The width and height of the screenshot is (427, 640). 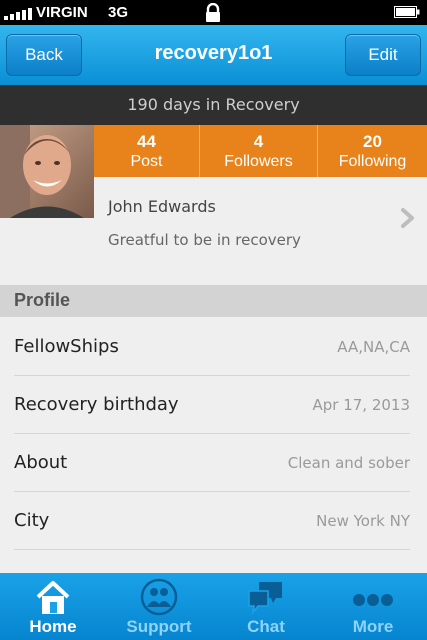 I want to click on row-label: About, so click(x=41, y=462).